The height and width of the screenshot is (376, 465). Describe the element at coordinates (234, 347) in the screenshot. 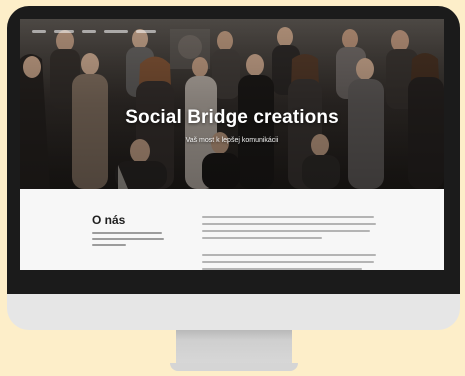

I see `monitor-stand` at that location.